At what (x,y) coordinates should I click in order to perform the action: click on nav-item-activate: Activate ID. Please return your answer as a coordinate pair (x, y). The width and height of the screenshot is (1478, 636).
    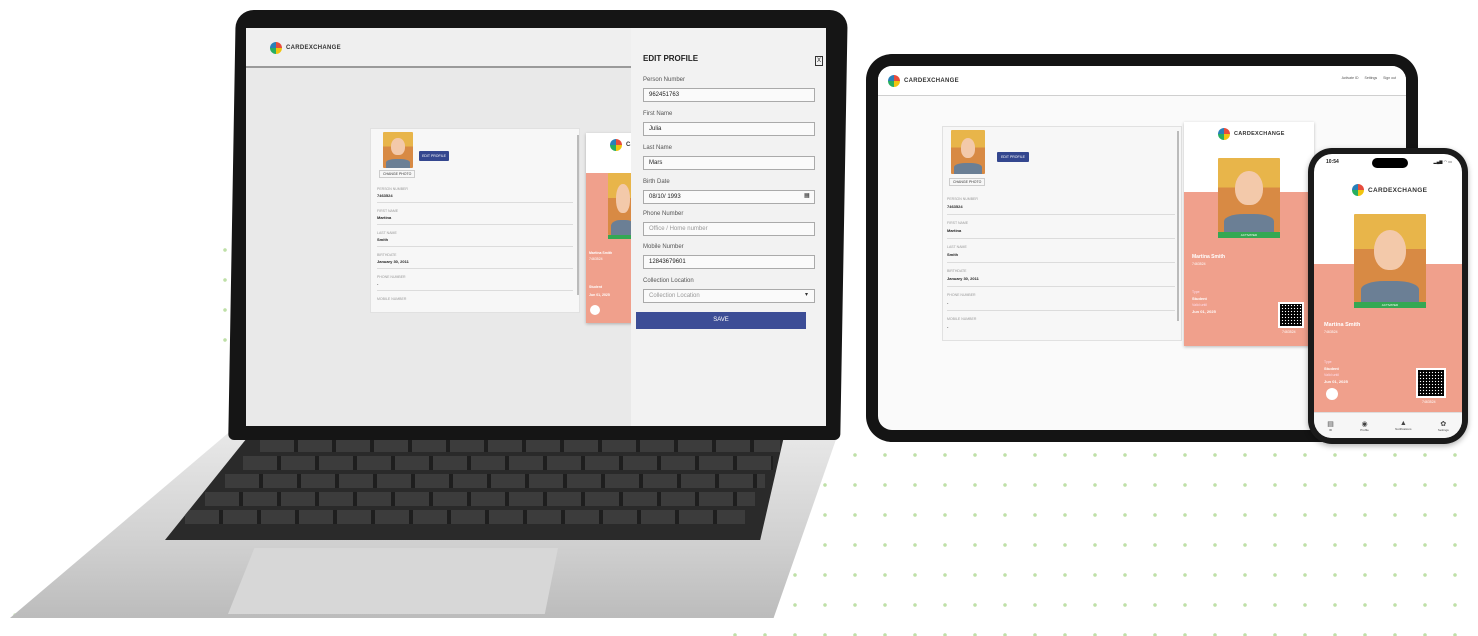
    Looking at the image, I should click on (1350, 78).